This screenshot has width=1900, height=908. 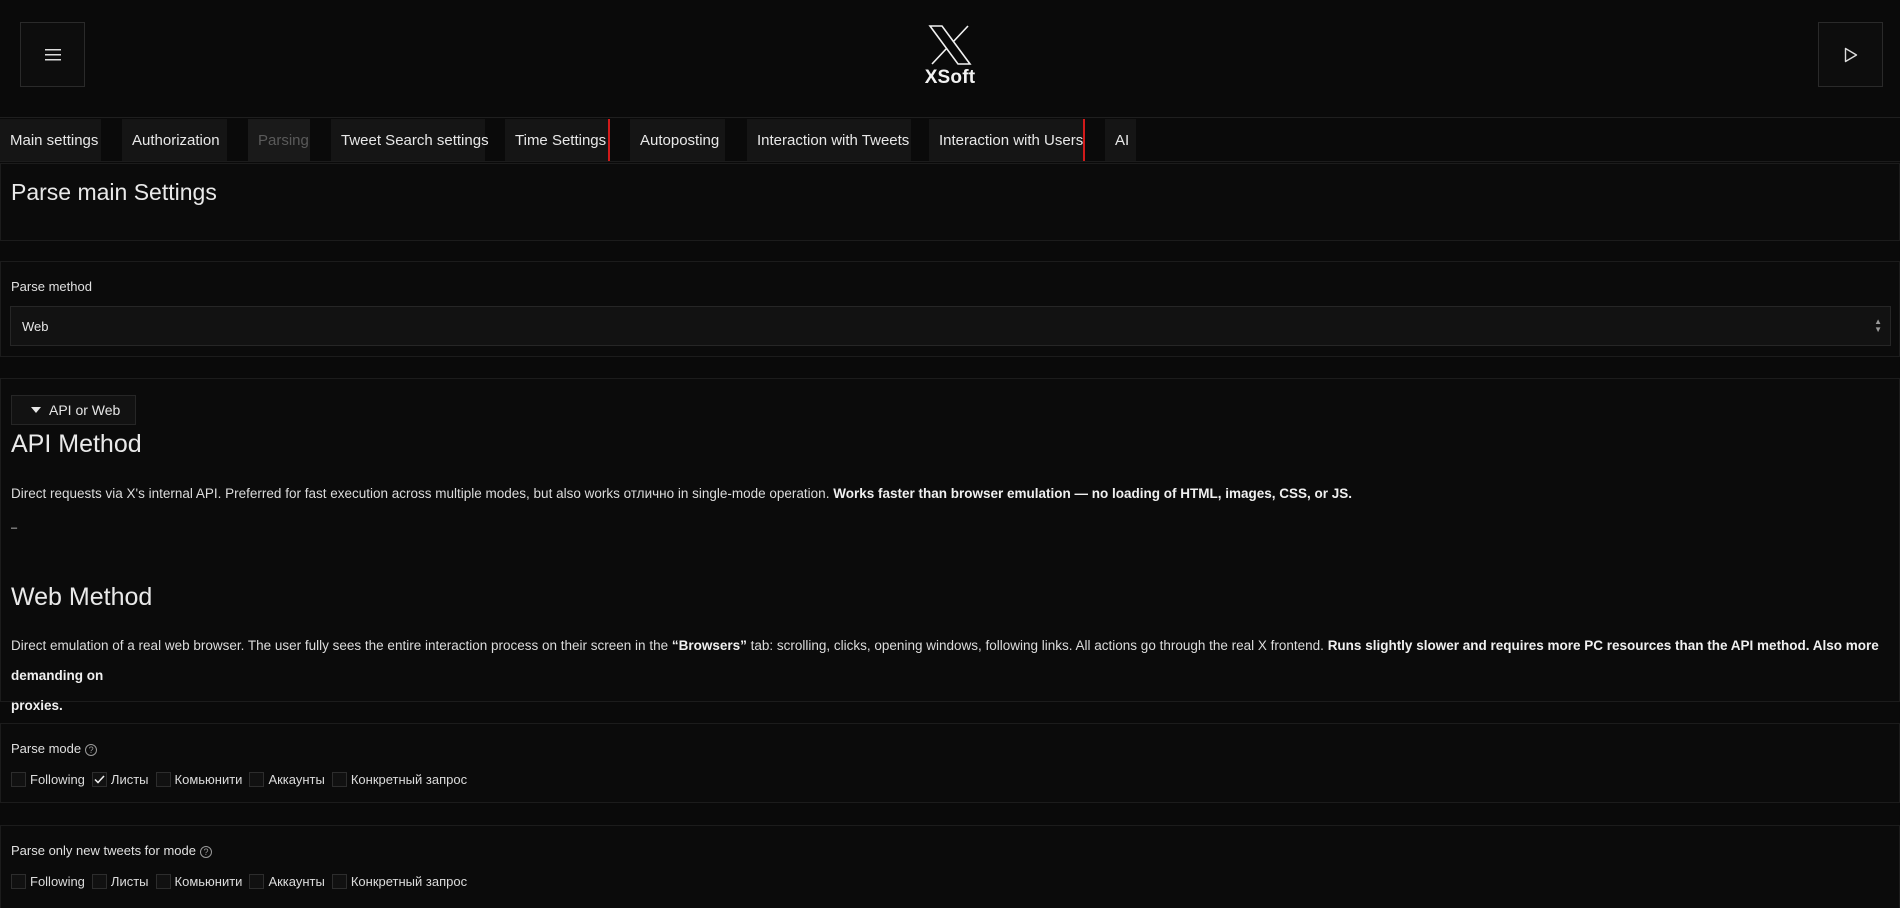 I want to click on title-card, so click(x=950, y=202).